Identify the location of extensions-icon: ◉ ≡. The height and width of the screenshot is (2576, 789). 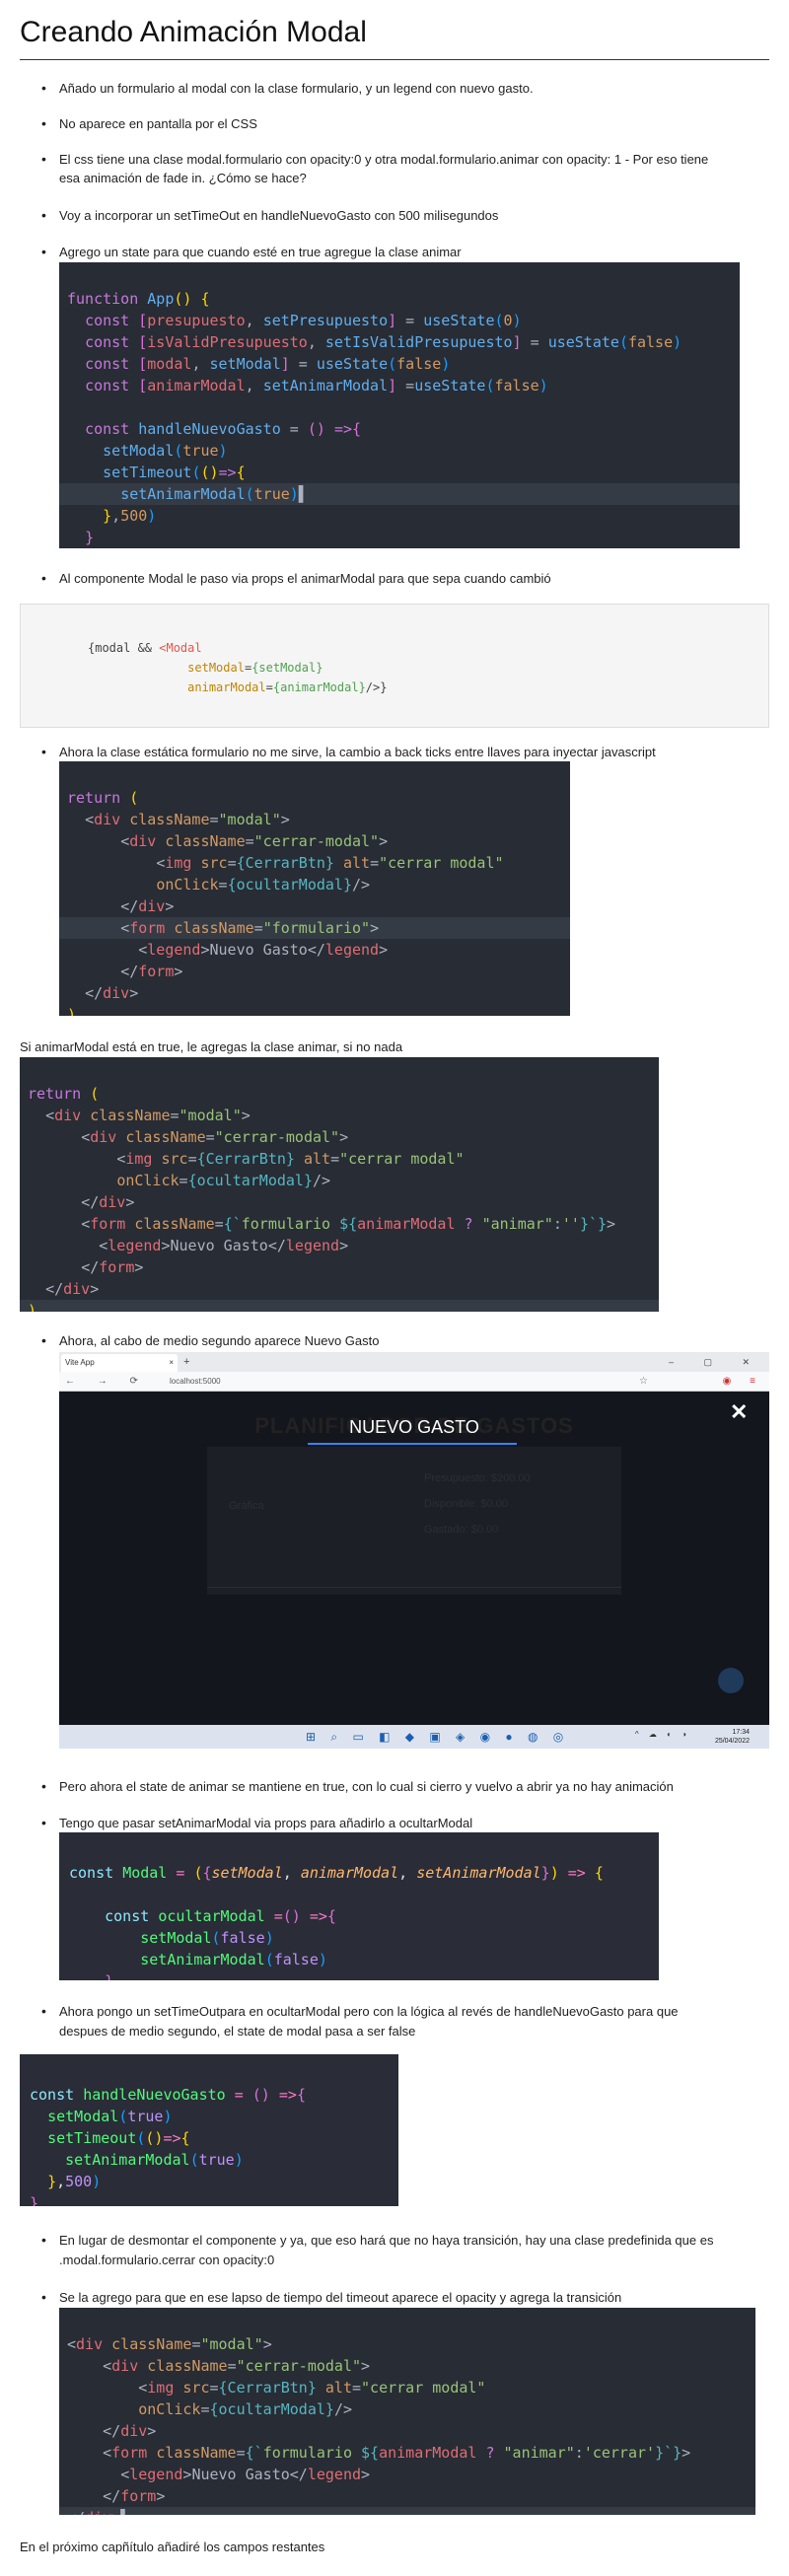
(743, 1382).